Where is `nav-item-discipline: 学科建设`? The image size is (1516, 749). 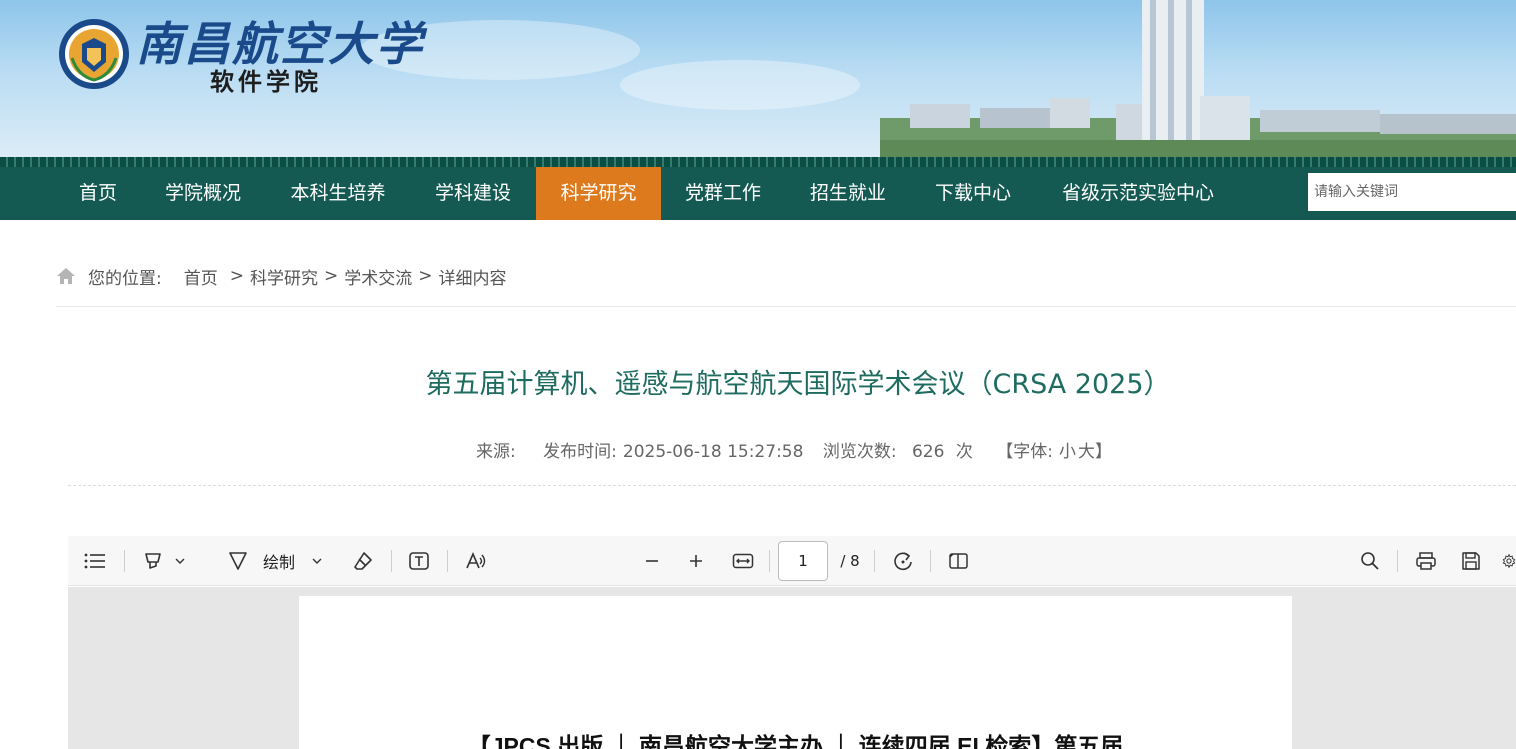
nav-item-discipline: 学科建设 is located at coordinates (473, 193).